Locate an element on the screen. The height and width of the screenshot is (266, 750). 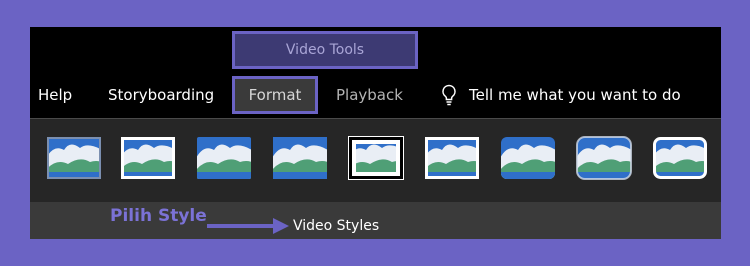
tell-me-search: Tell me what you want to do is located at coordinates (561, 95).